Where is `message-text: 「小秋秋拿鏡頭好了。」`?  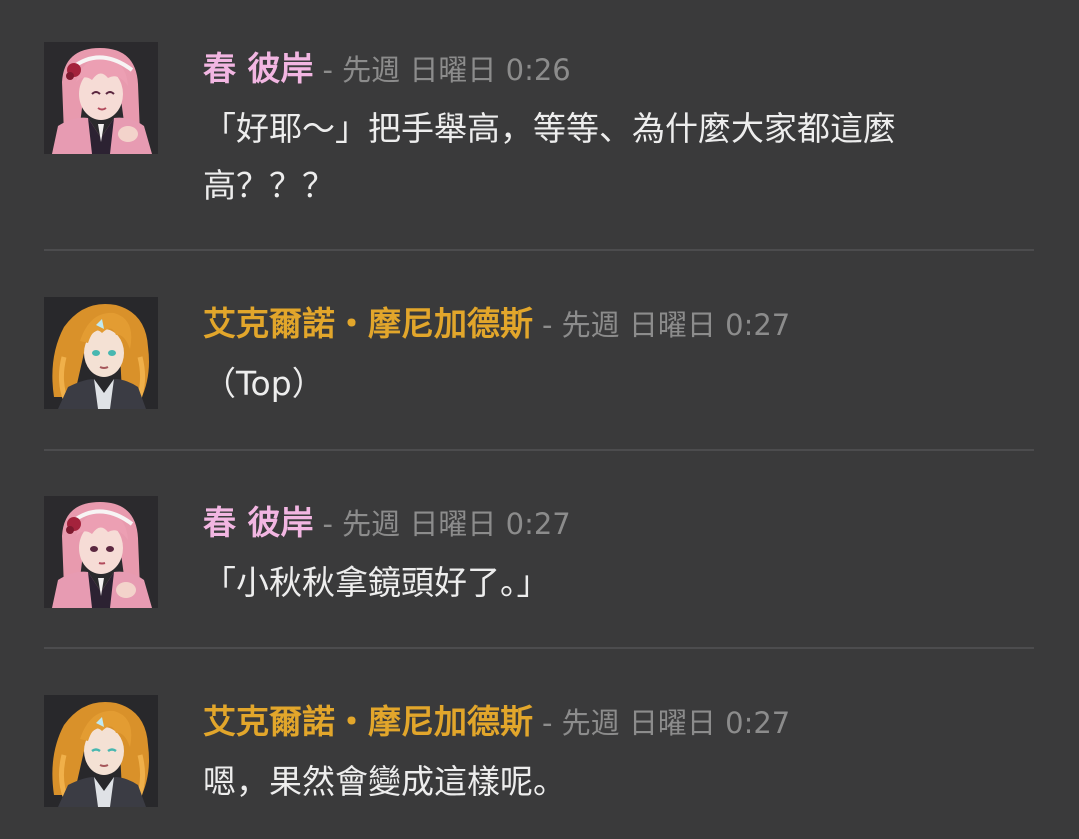 message-text: 「小秋秋拿鏡頭好了。」 is located at coordinates (376, 582).